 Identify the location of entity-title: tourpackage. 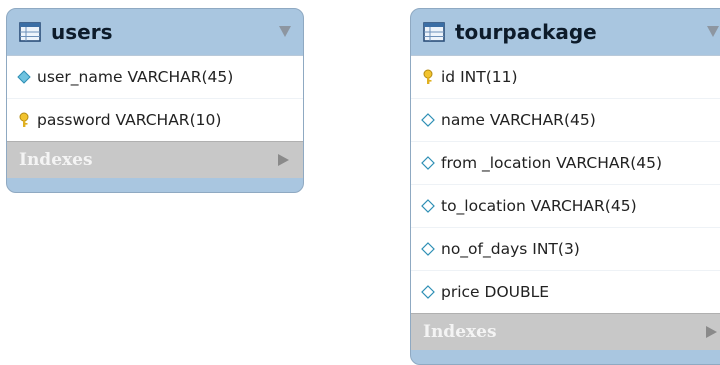
(526, 32).